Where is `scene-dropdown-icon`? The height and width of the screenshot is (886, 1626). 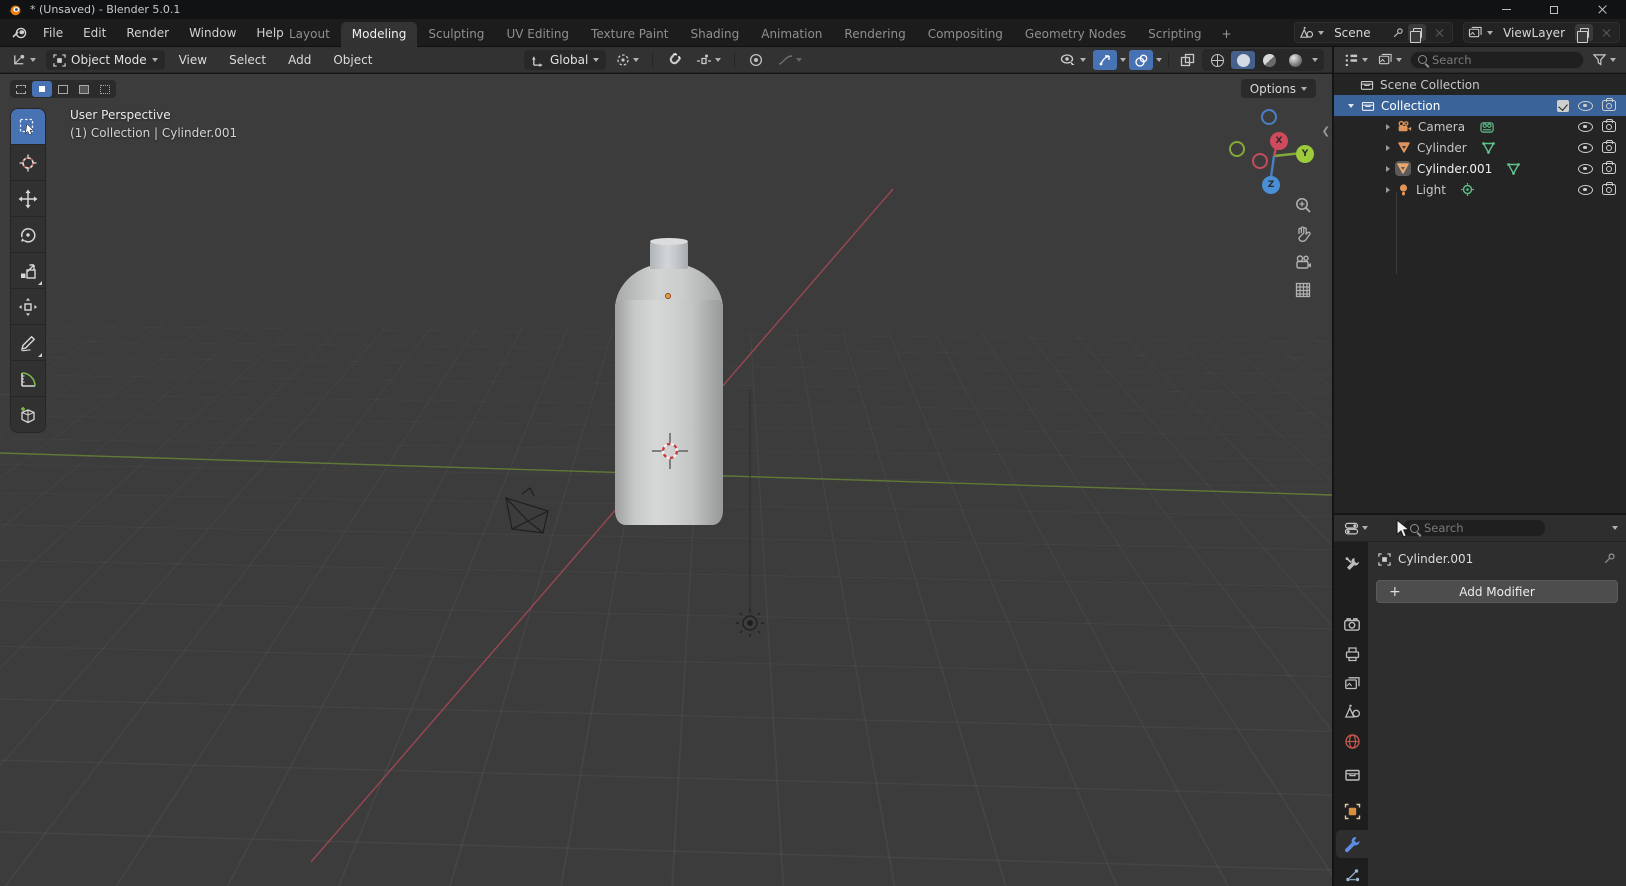 scene-dropdown-icon is located at coordinates (1321, 32).